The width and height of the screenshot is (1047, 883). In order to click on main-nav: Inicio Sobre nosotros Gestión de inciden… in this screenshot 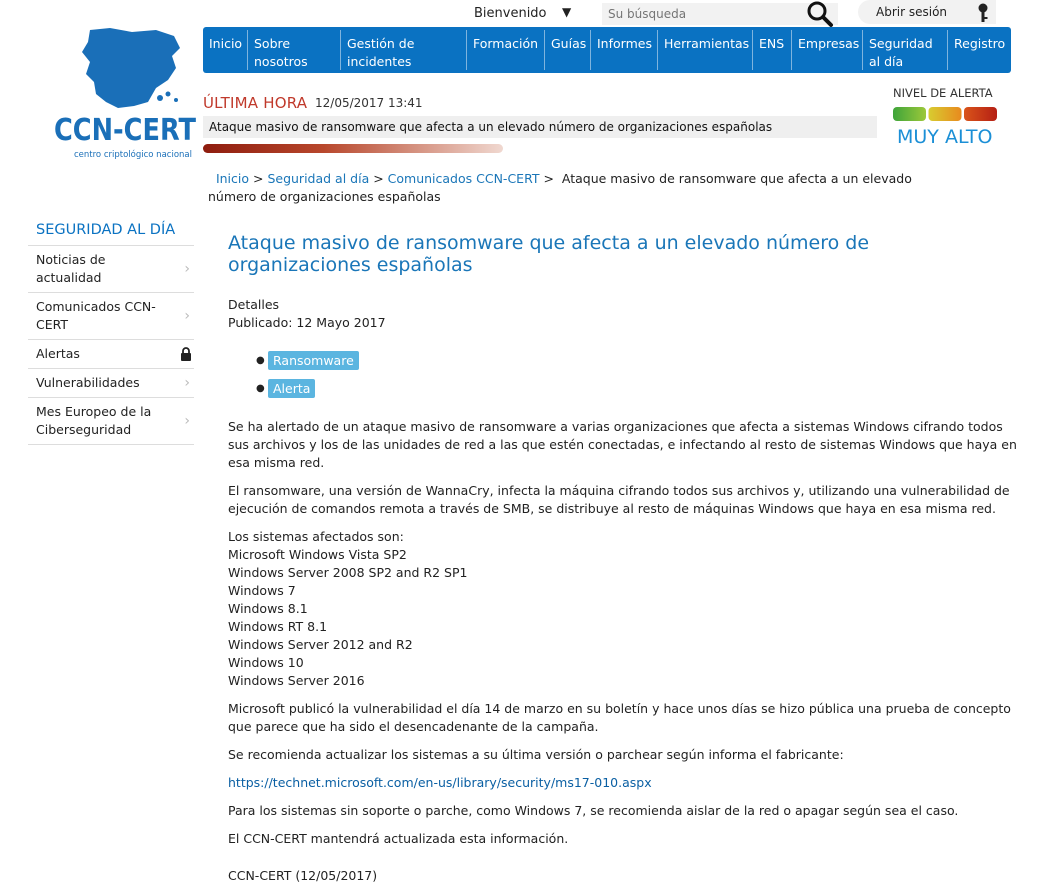, I will do `click(607, 50)`.